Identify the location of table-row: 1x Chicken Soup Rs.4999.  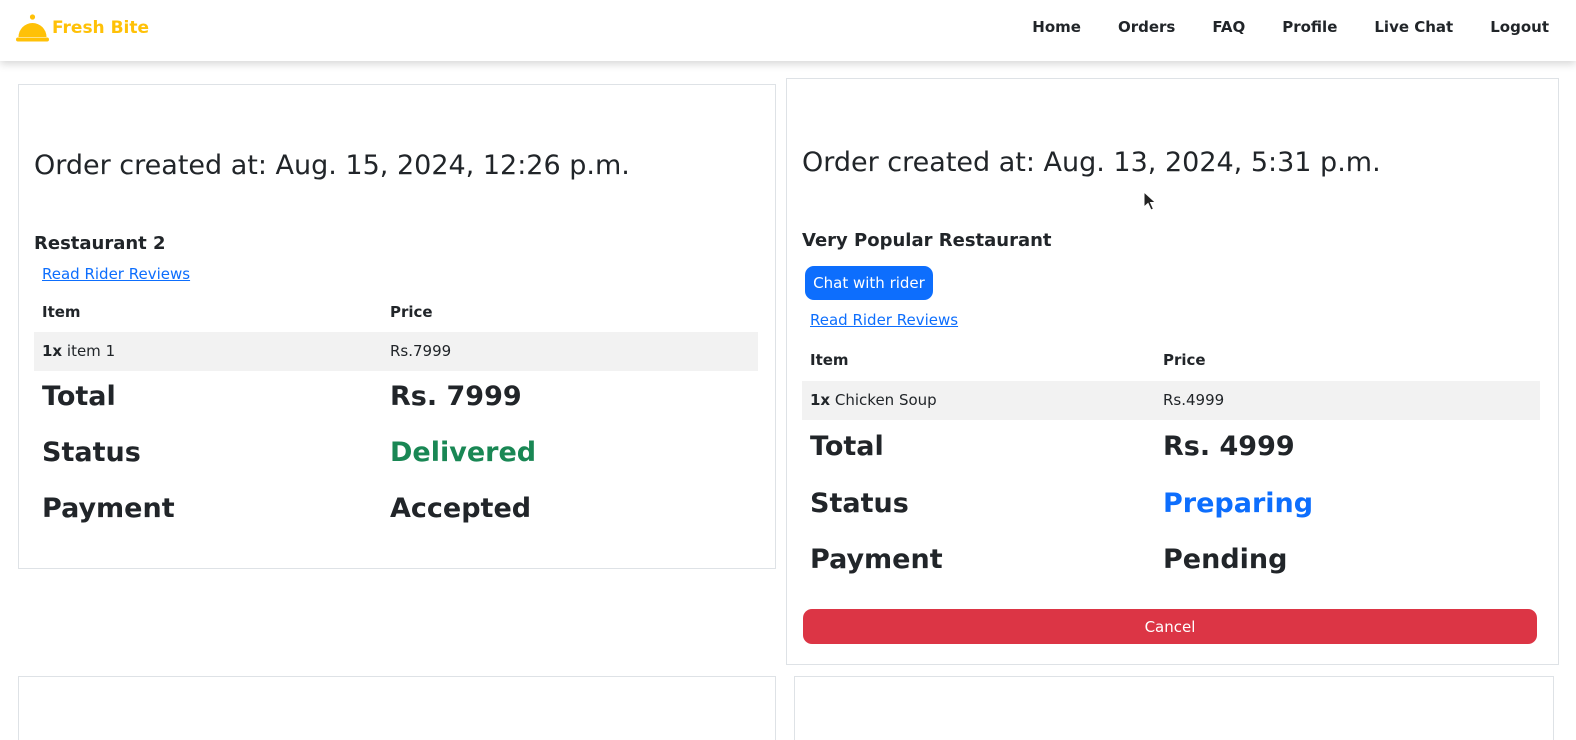
(1171, 400).